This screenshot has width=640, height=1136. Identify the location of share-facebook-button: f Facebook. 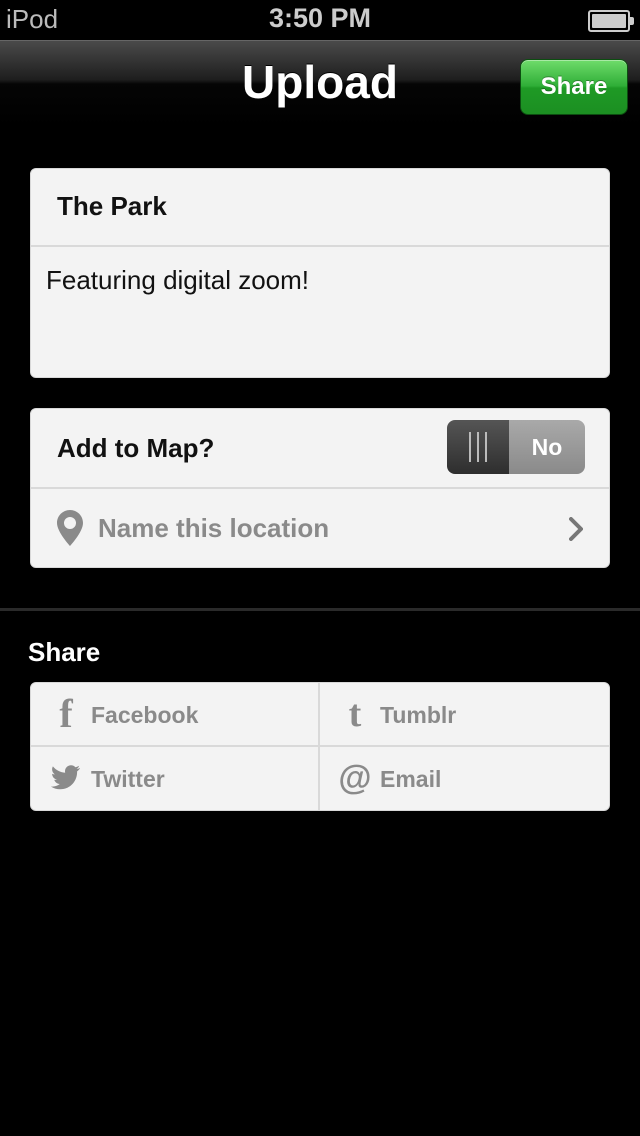
(175, 715).